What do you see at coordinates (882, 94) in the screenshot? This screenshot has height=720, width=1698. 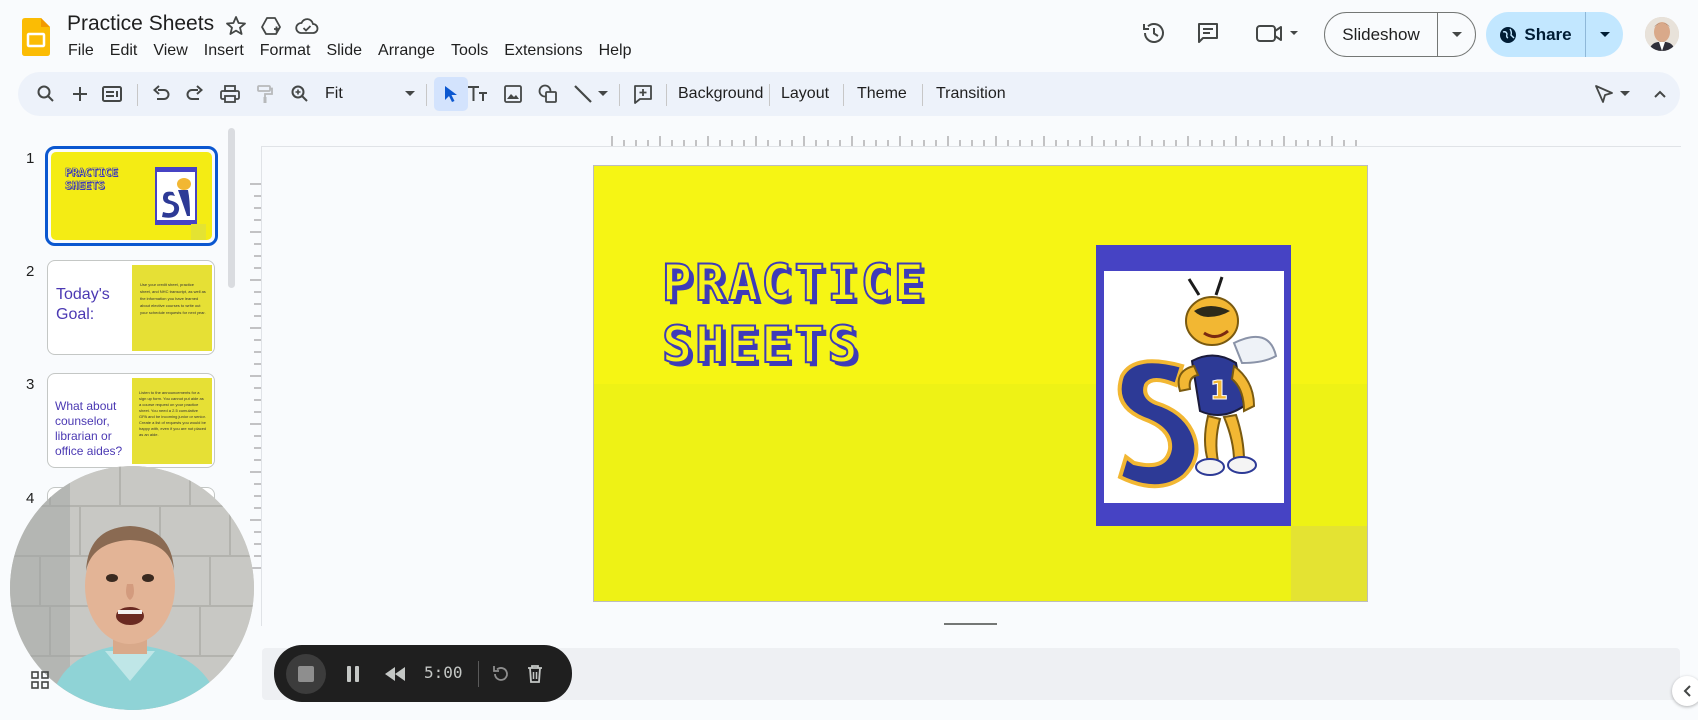 I see `theme-button: Theme` at bounding box center [882, 94].